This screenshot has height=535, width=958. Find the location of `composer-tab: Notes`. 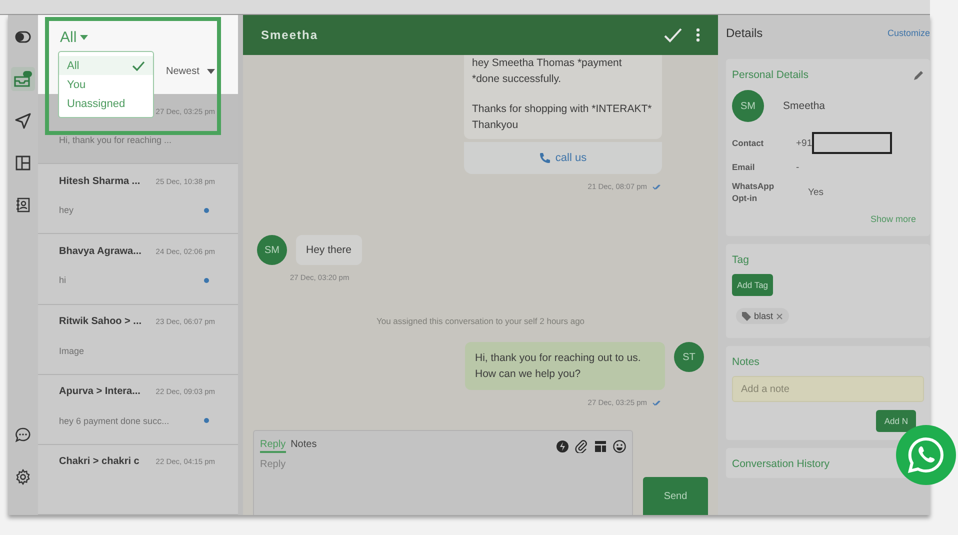

composer-tab: Notes is located at coordinates (303, 446).